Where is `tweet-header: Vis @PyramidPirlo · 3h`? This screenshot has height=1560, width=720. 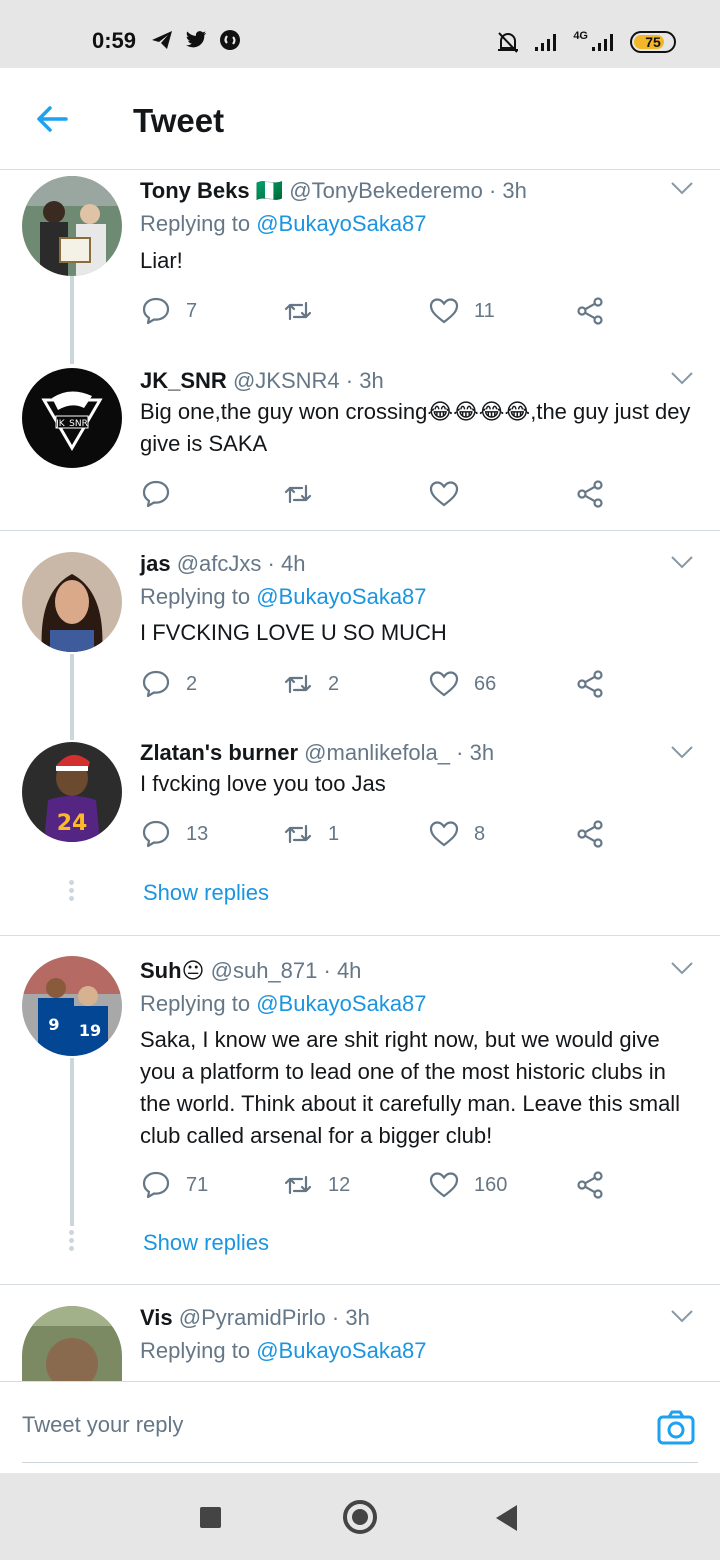
tweet-header: Vis @PyramidPirlo · 3h is located at coordinates (255, 1318).